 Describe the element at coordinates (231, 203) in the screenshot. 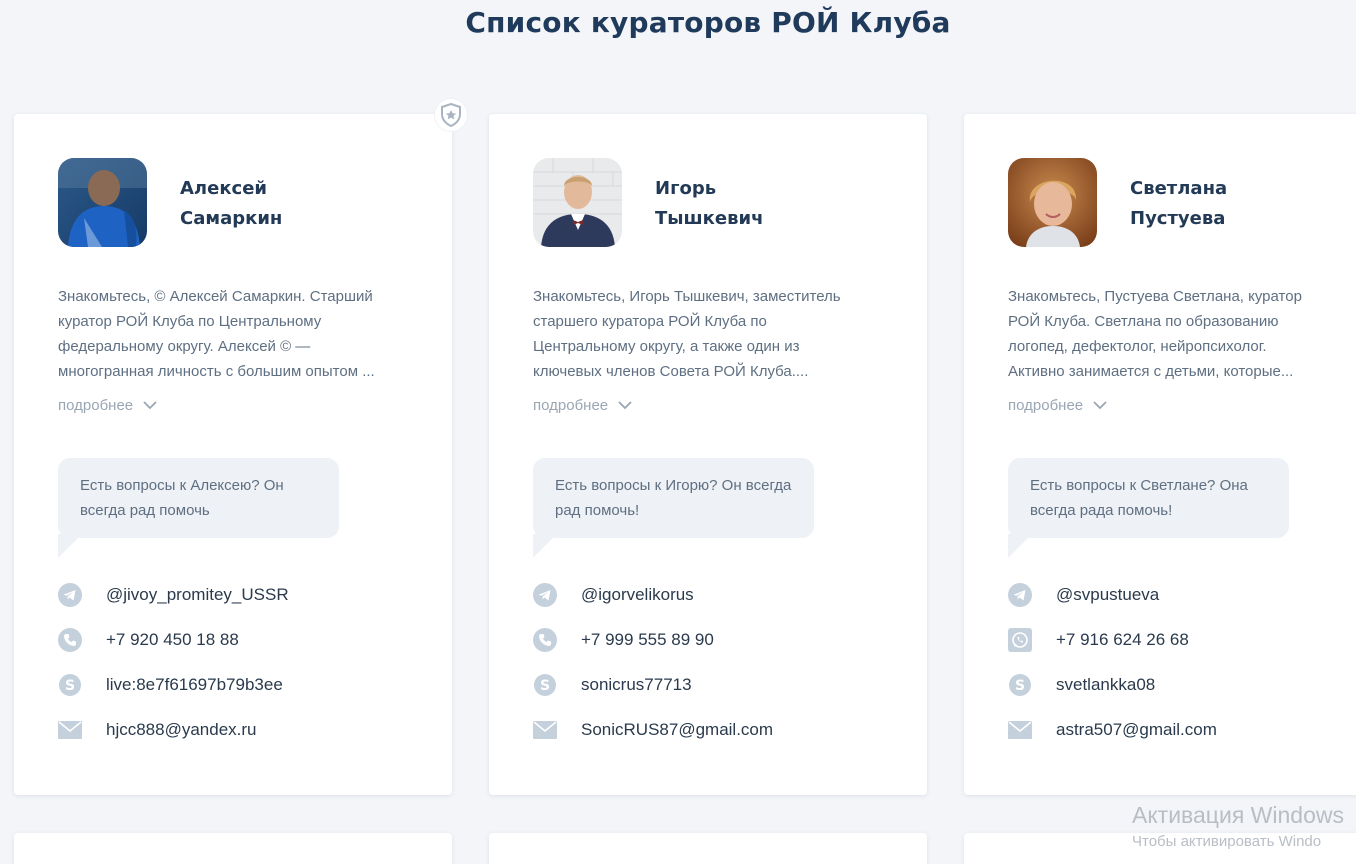

I see `curator-name: Алексей Самаркин` at that location.